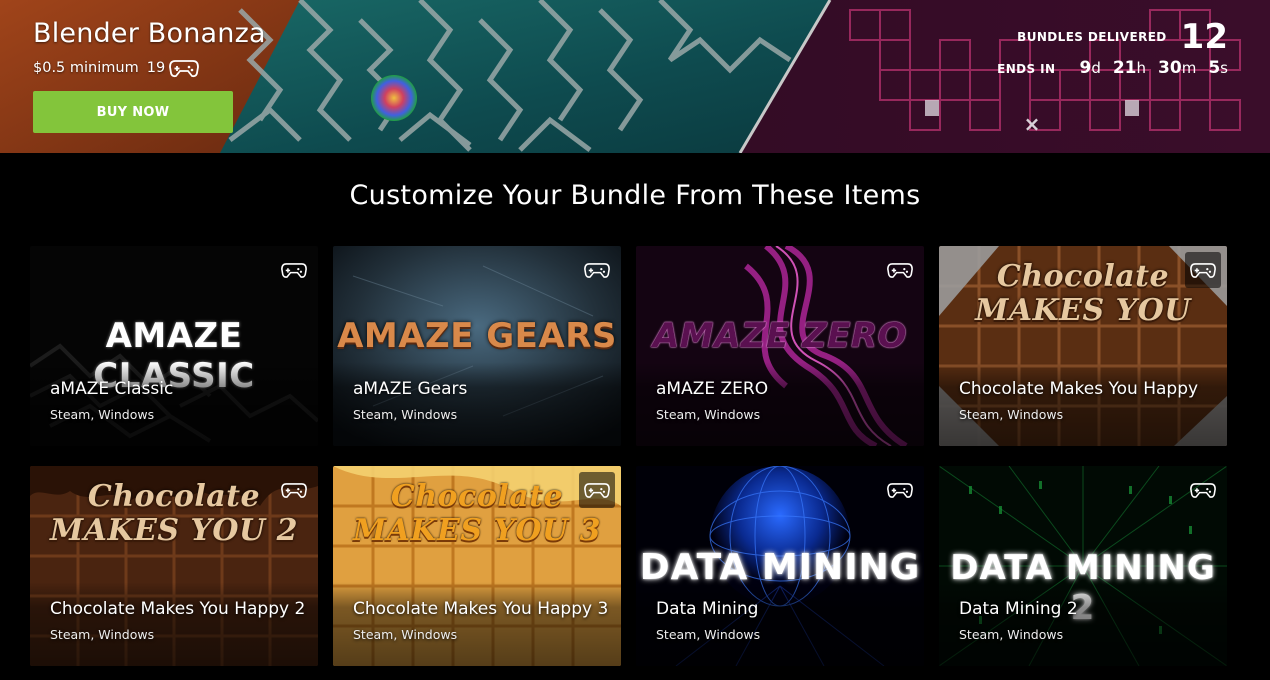  I want to click on item-tile-amaze-gears: AMAZE GEARS aMAZE Gears Steam, Windows, so click(477, 346).